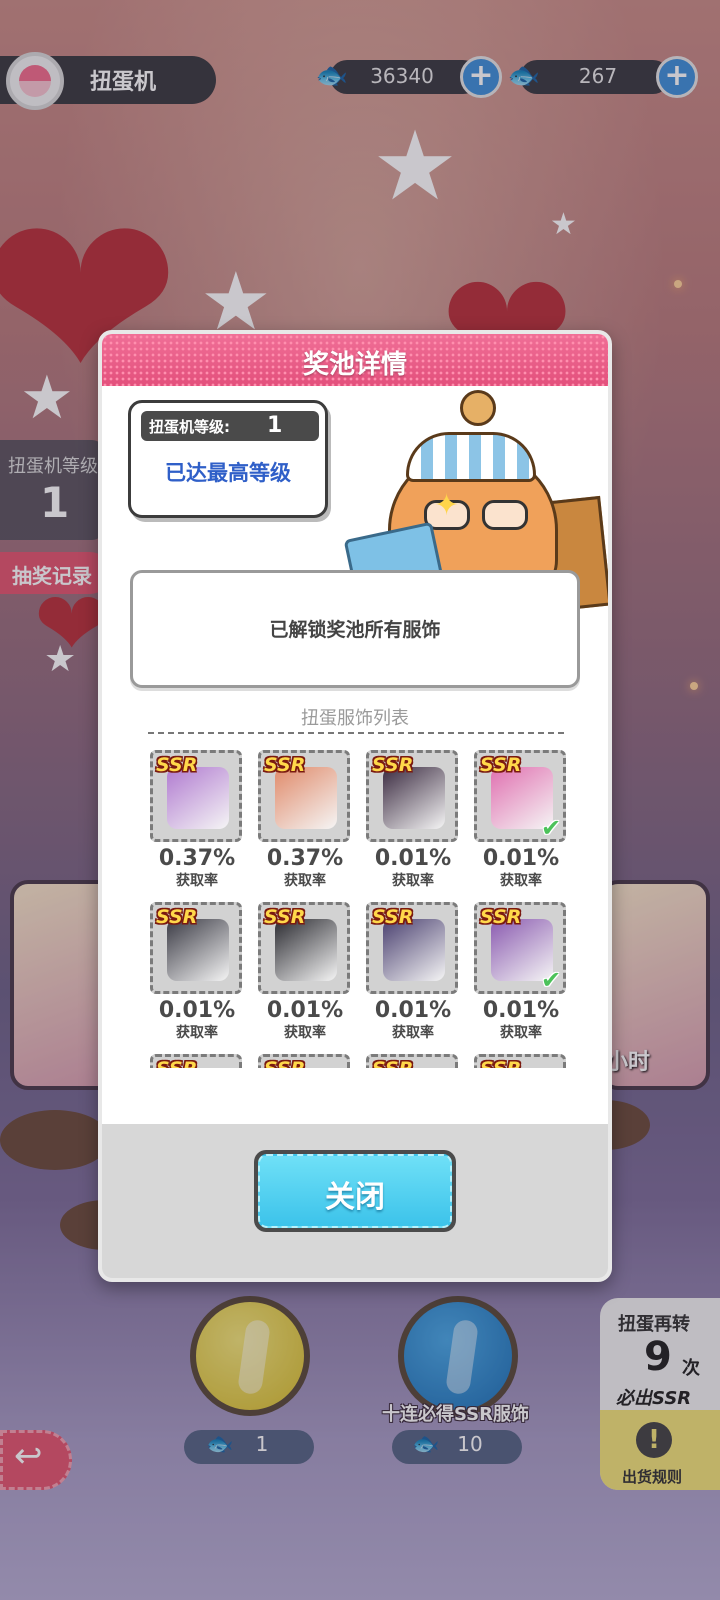 The image size is (720, 1600). I want to click on dialog-header: 奖池详情, so click(355, 360).